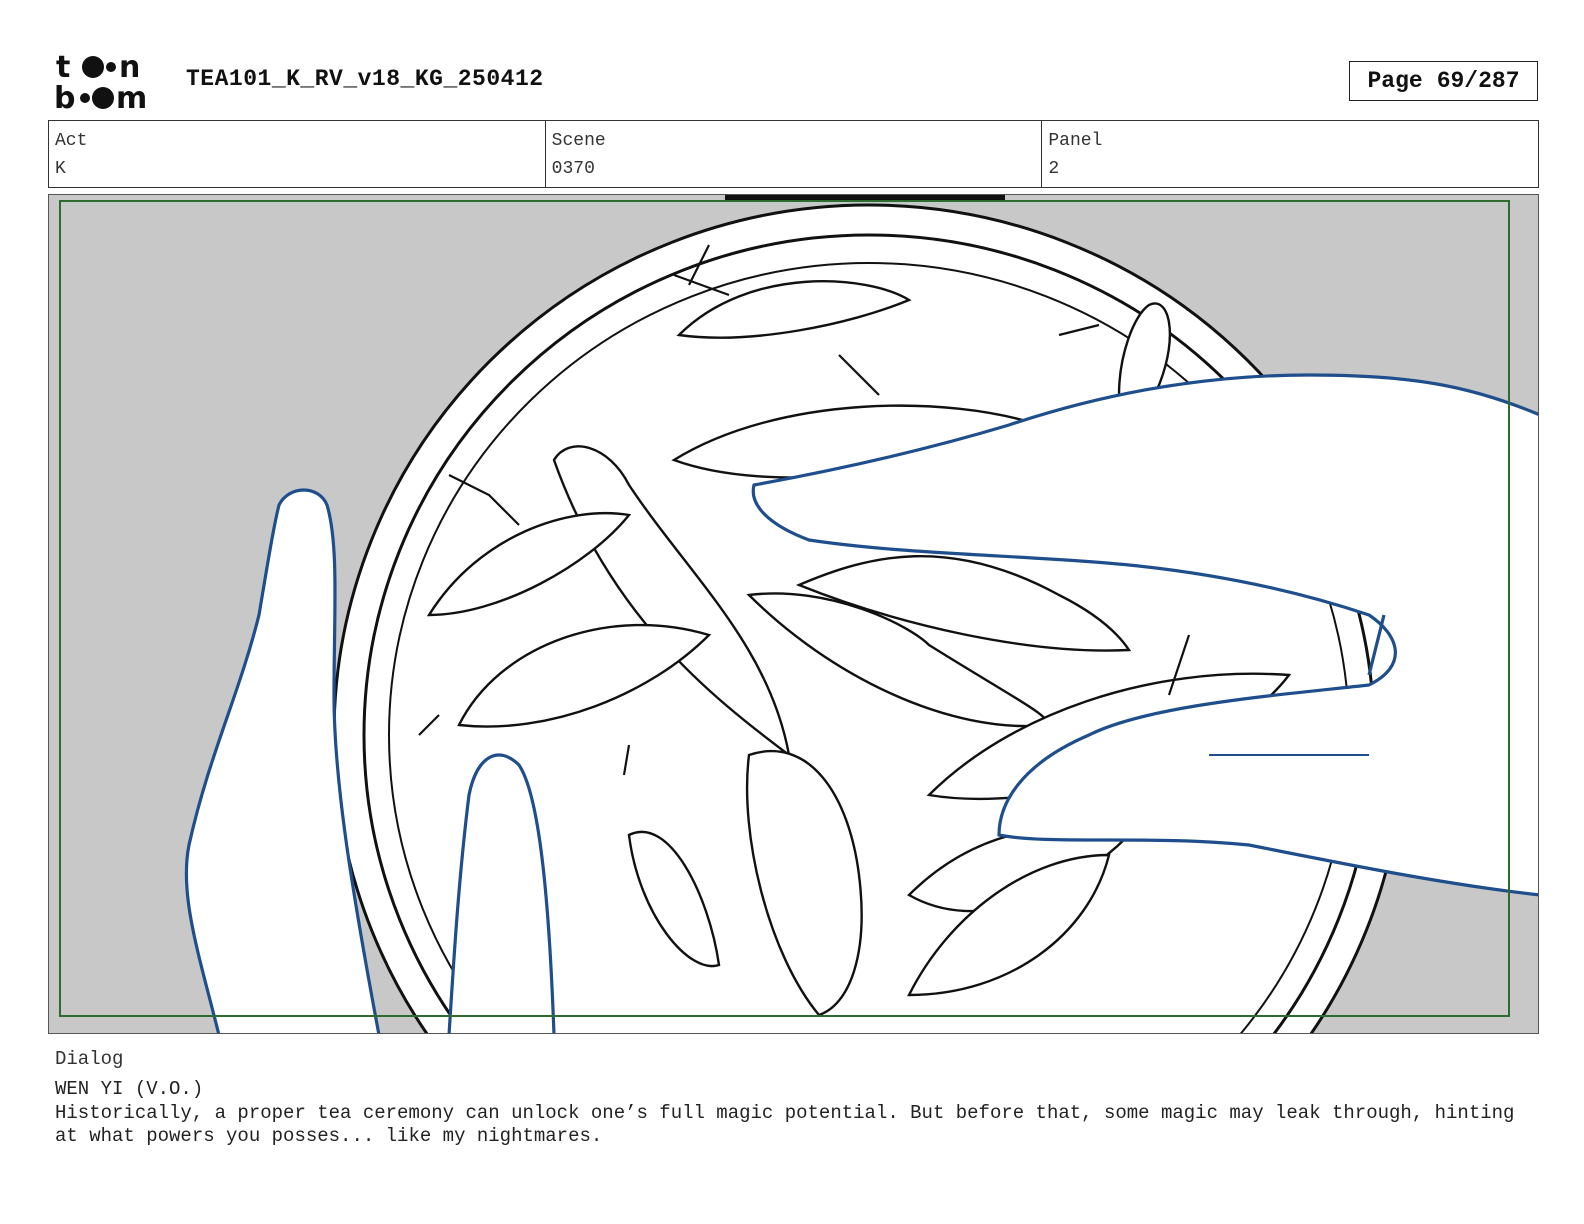  What do you see at coordinates (129, 67) in the screenshot?
I see `svg-text: n` at bounding box center [129, 67].